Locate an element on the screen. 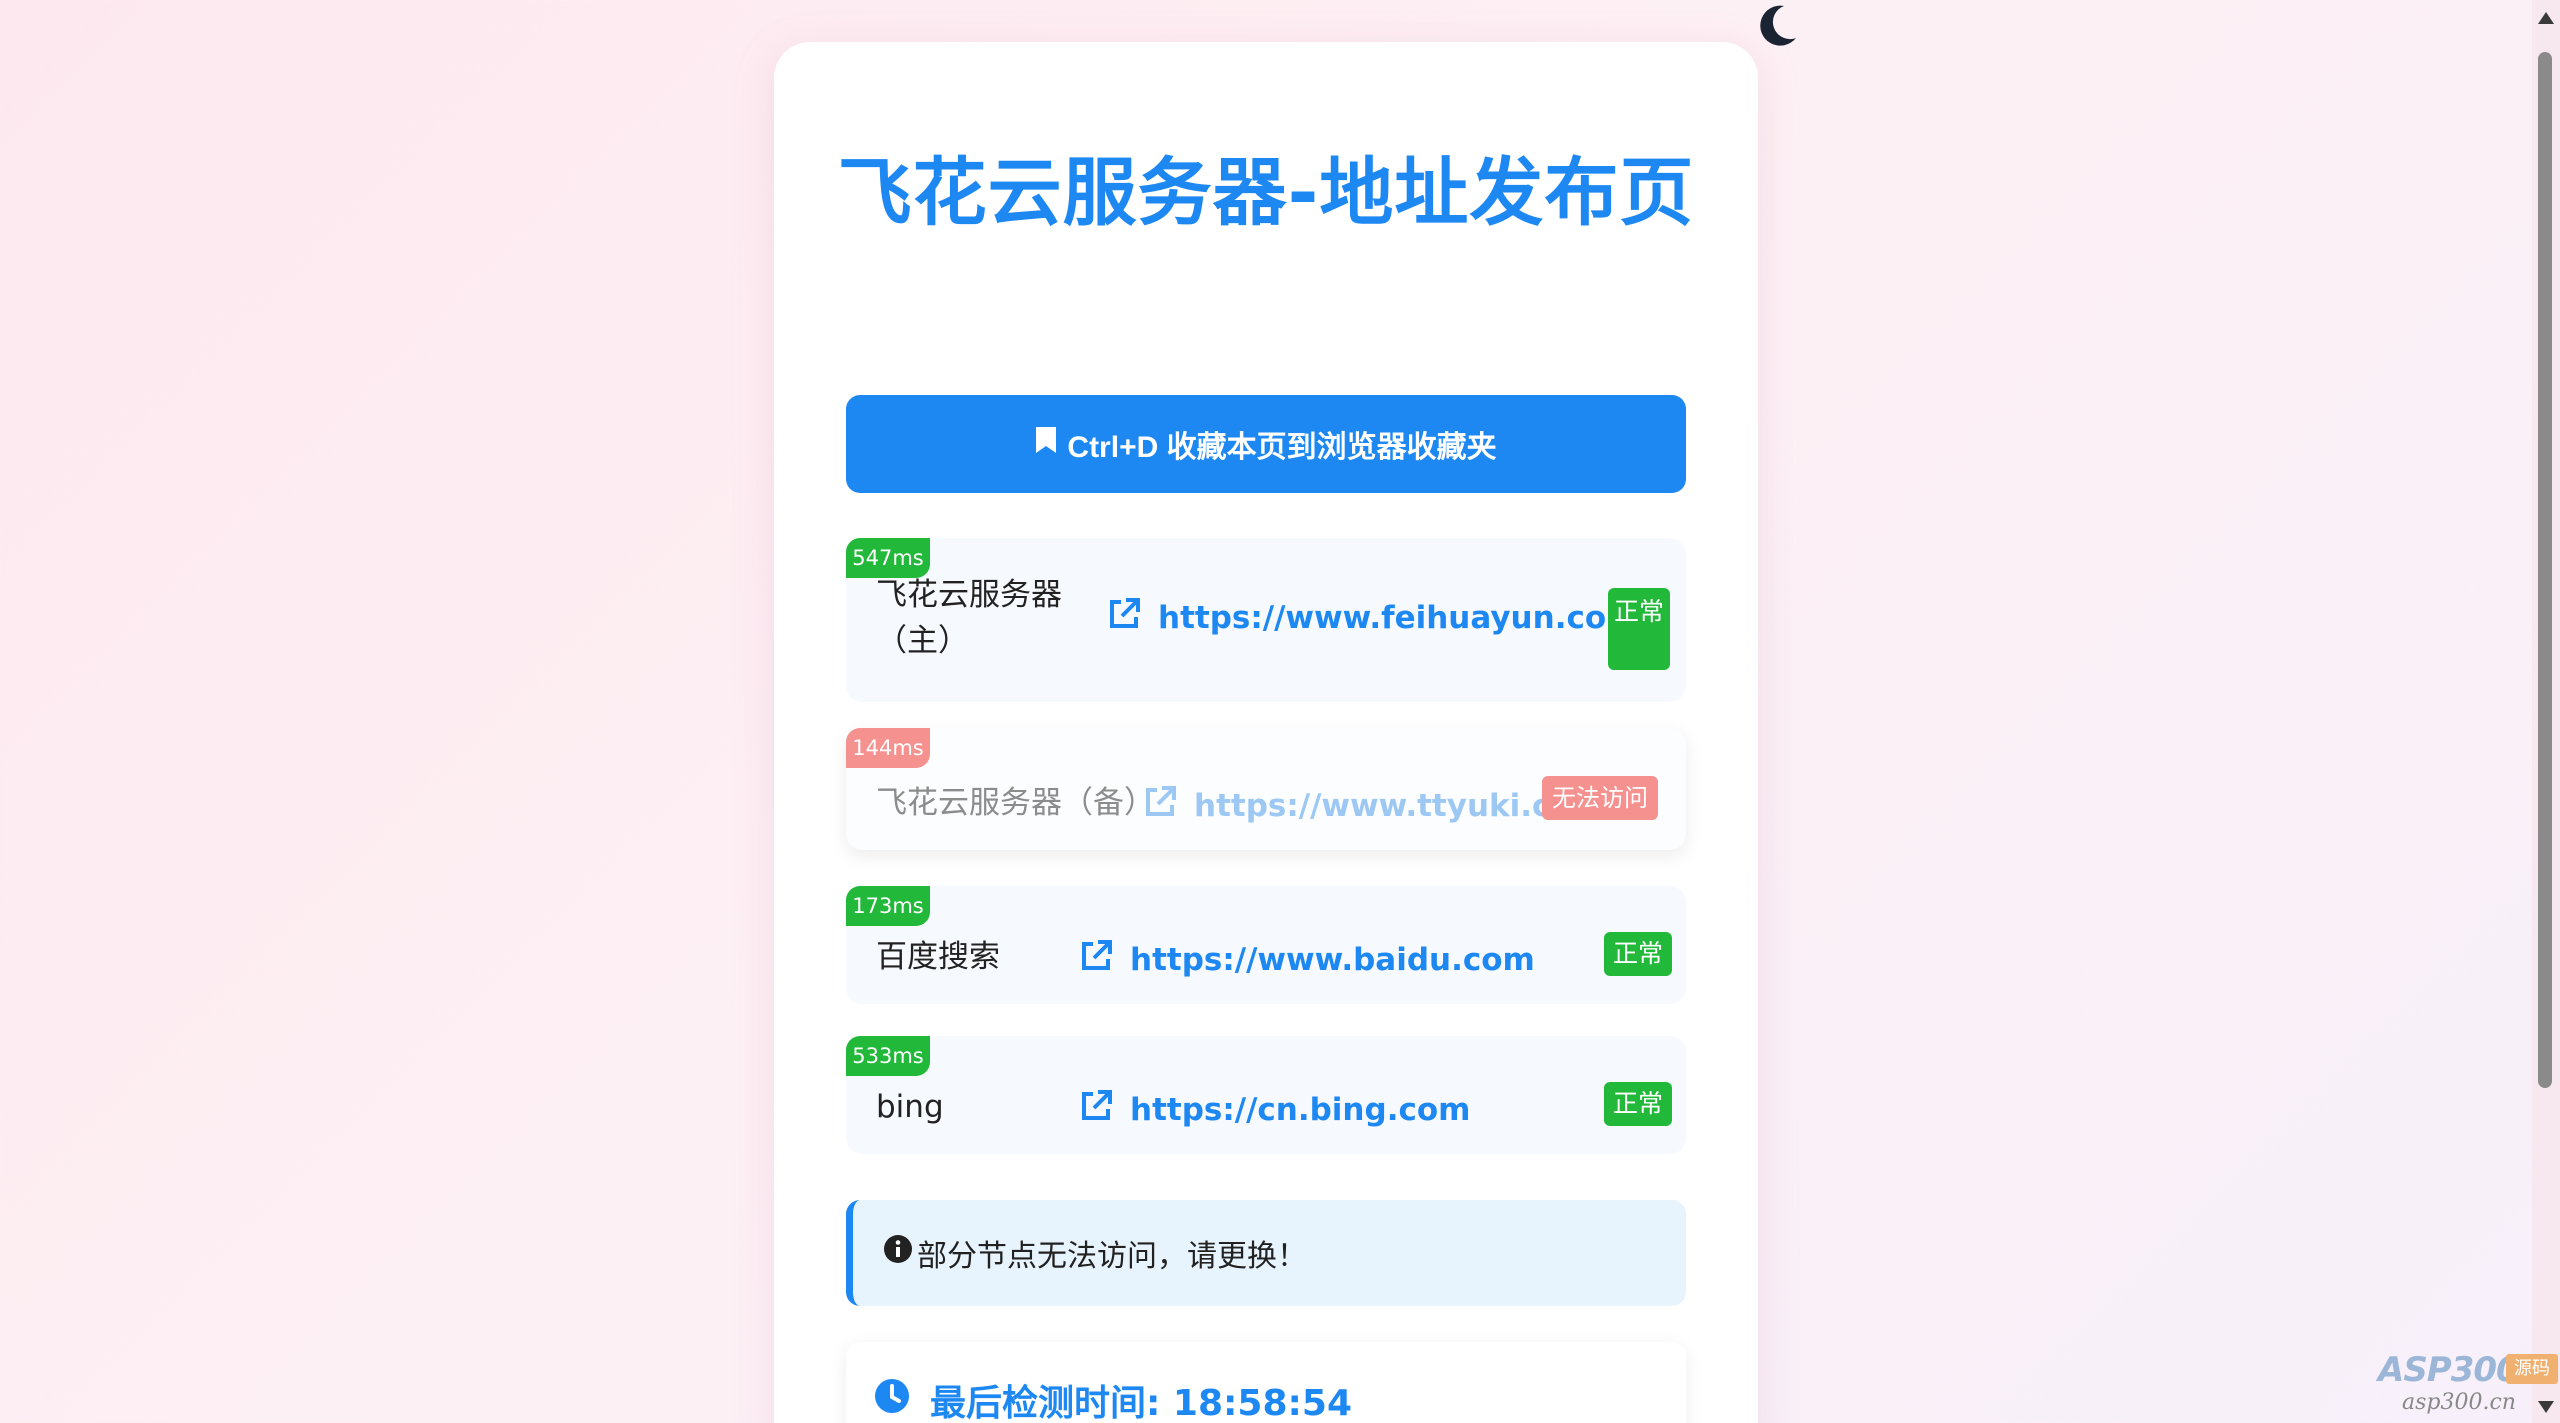 This screenshot has width=2560, height=1423. node-link: https://www.ttyuki.cn is located at coordinates (1357, 806).